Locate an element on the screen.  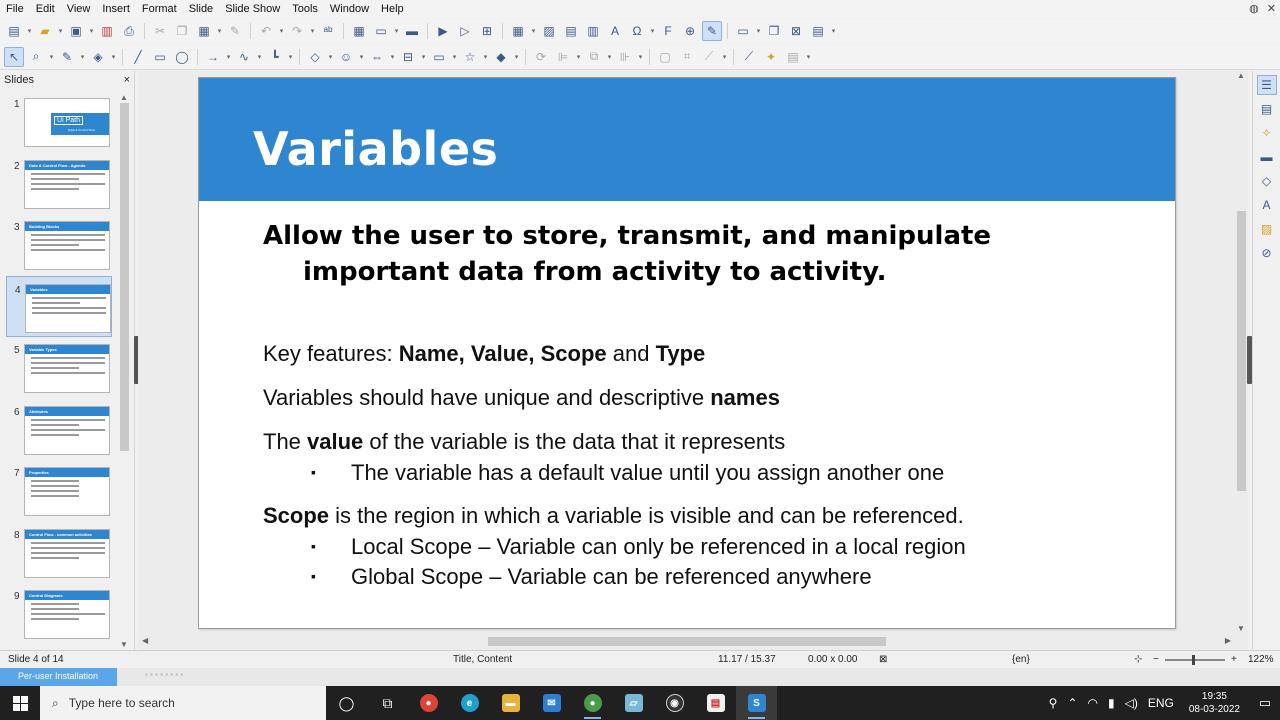
menu-format: Format is located at coordinates (159, 9).